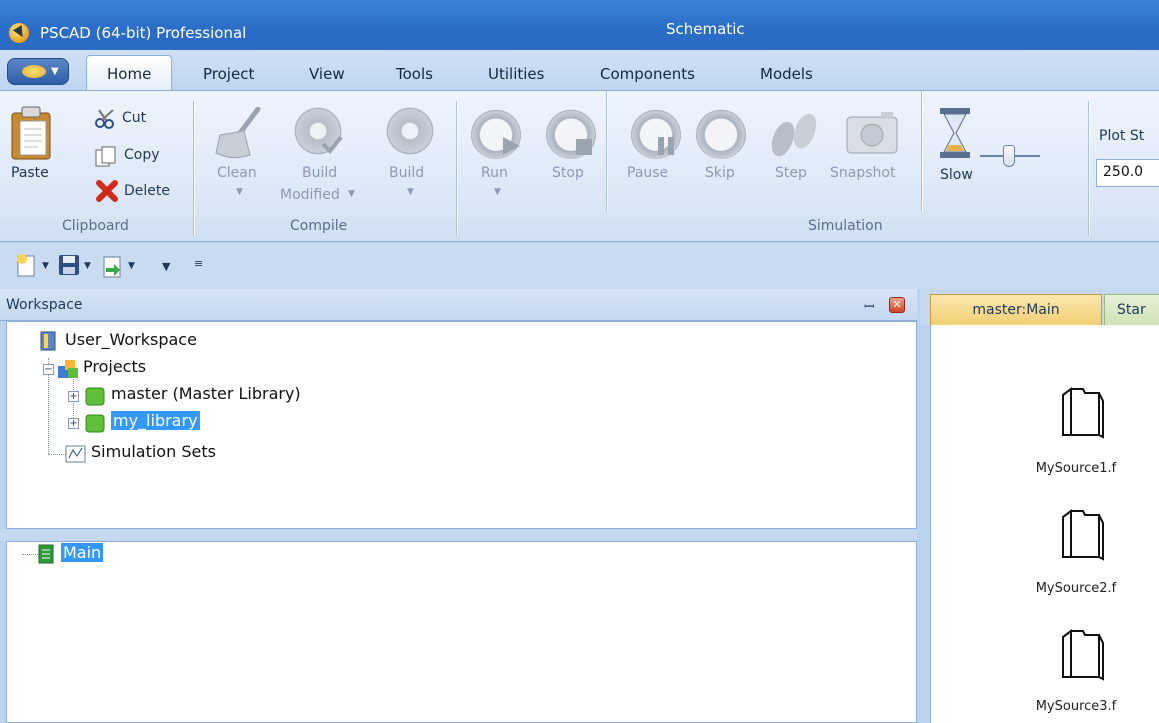  Describe the element at coordinates (1044, 524) in the screenshot. I see `schematic-canvas: MySource1.f MySource2.f MySource3.f` at that location.